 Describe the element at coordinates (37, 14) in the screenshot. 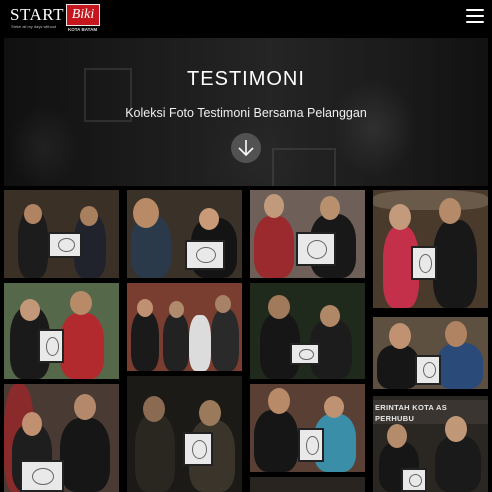

I see `logo-start-text: START` at that location.